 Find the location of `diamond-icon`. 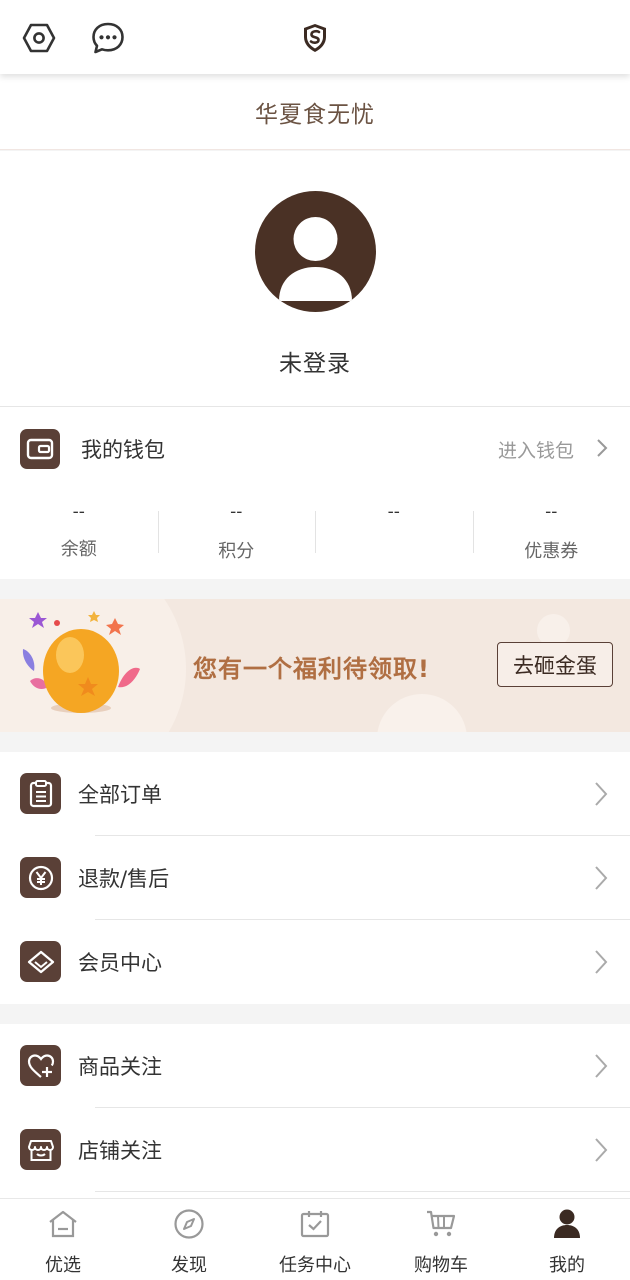

diamond-icon is located at coordinates (40, 961).